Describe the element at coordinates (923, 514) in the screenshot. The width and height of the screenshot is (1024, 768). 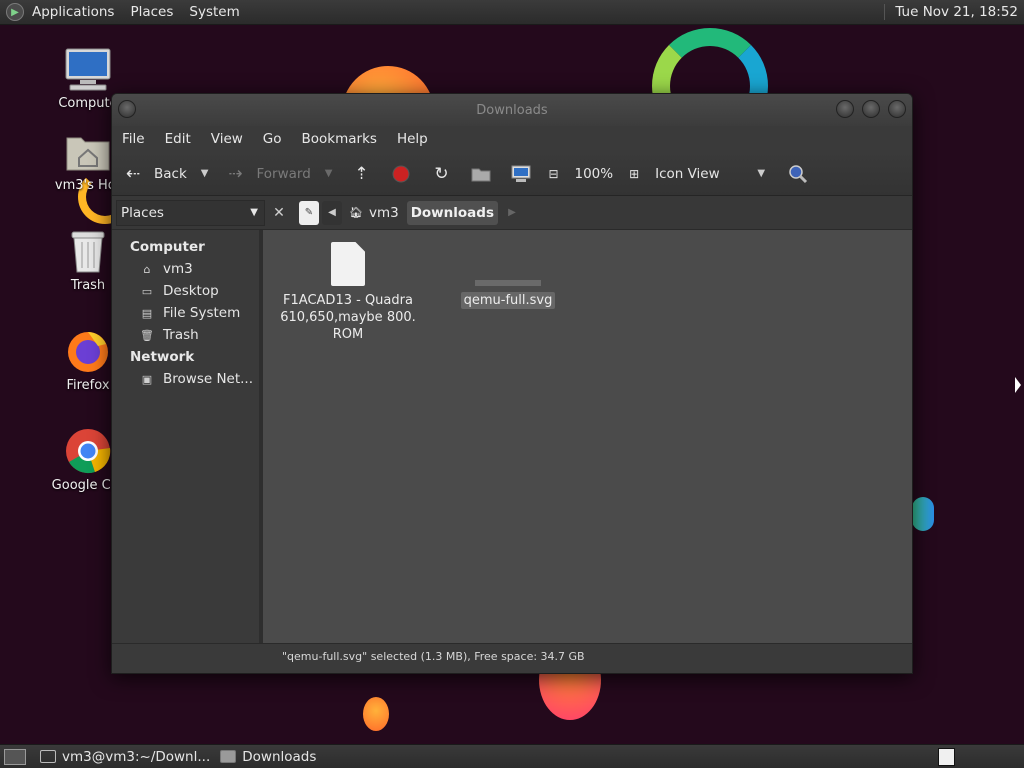
I see `wallpaper-pill-blue` at that location.